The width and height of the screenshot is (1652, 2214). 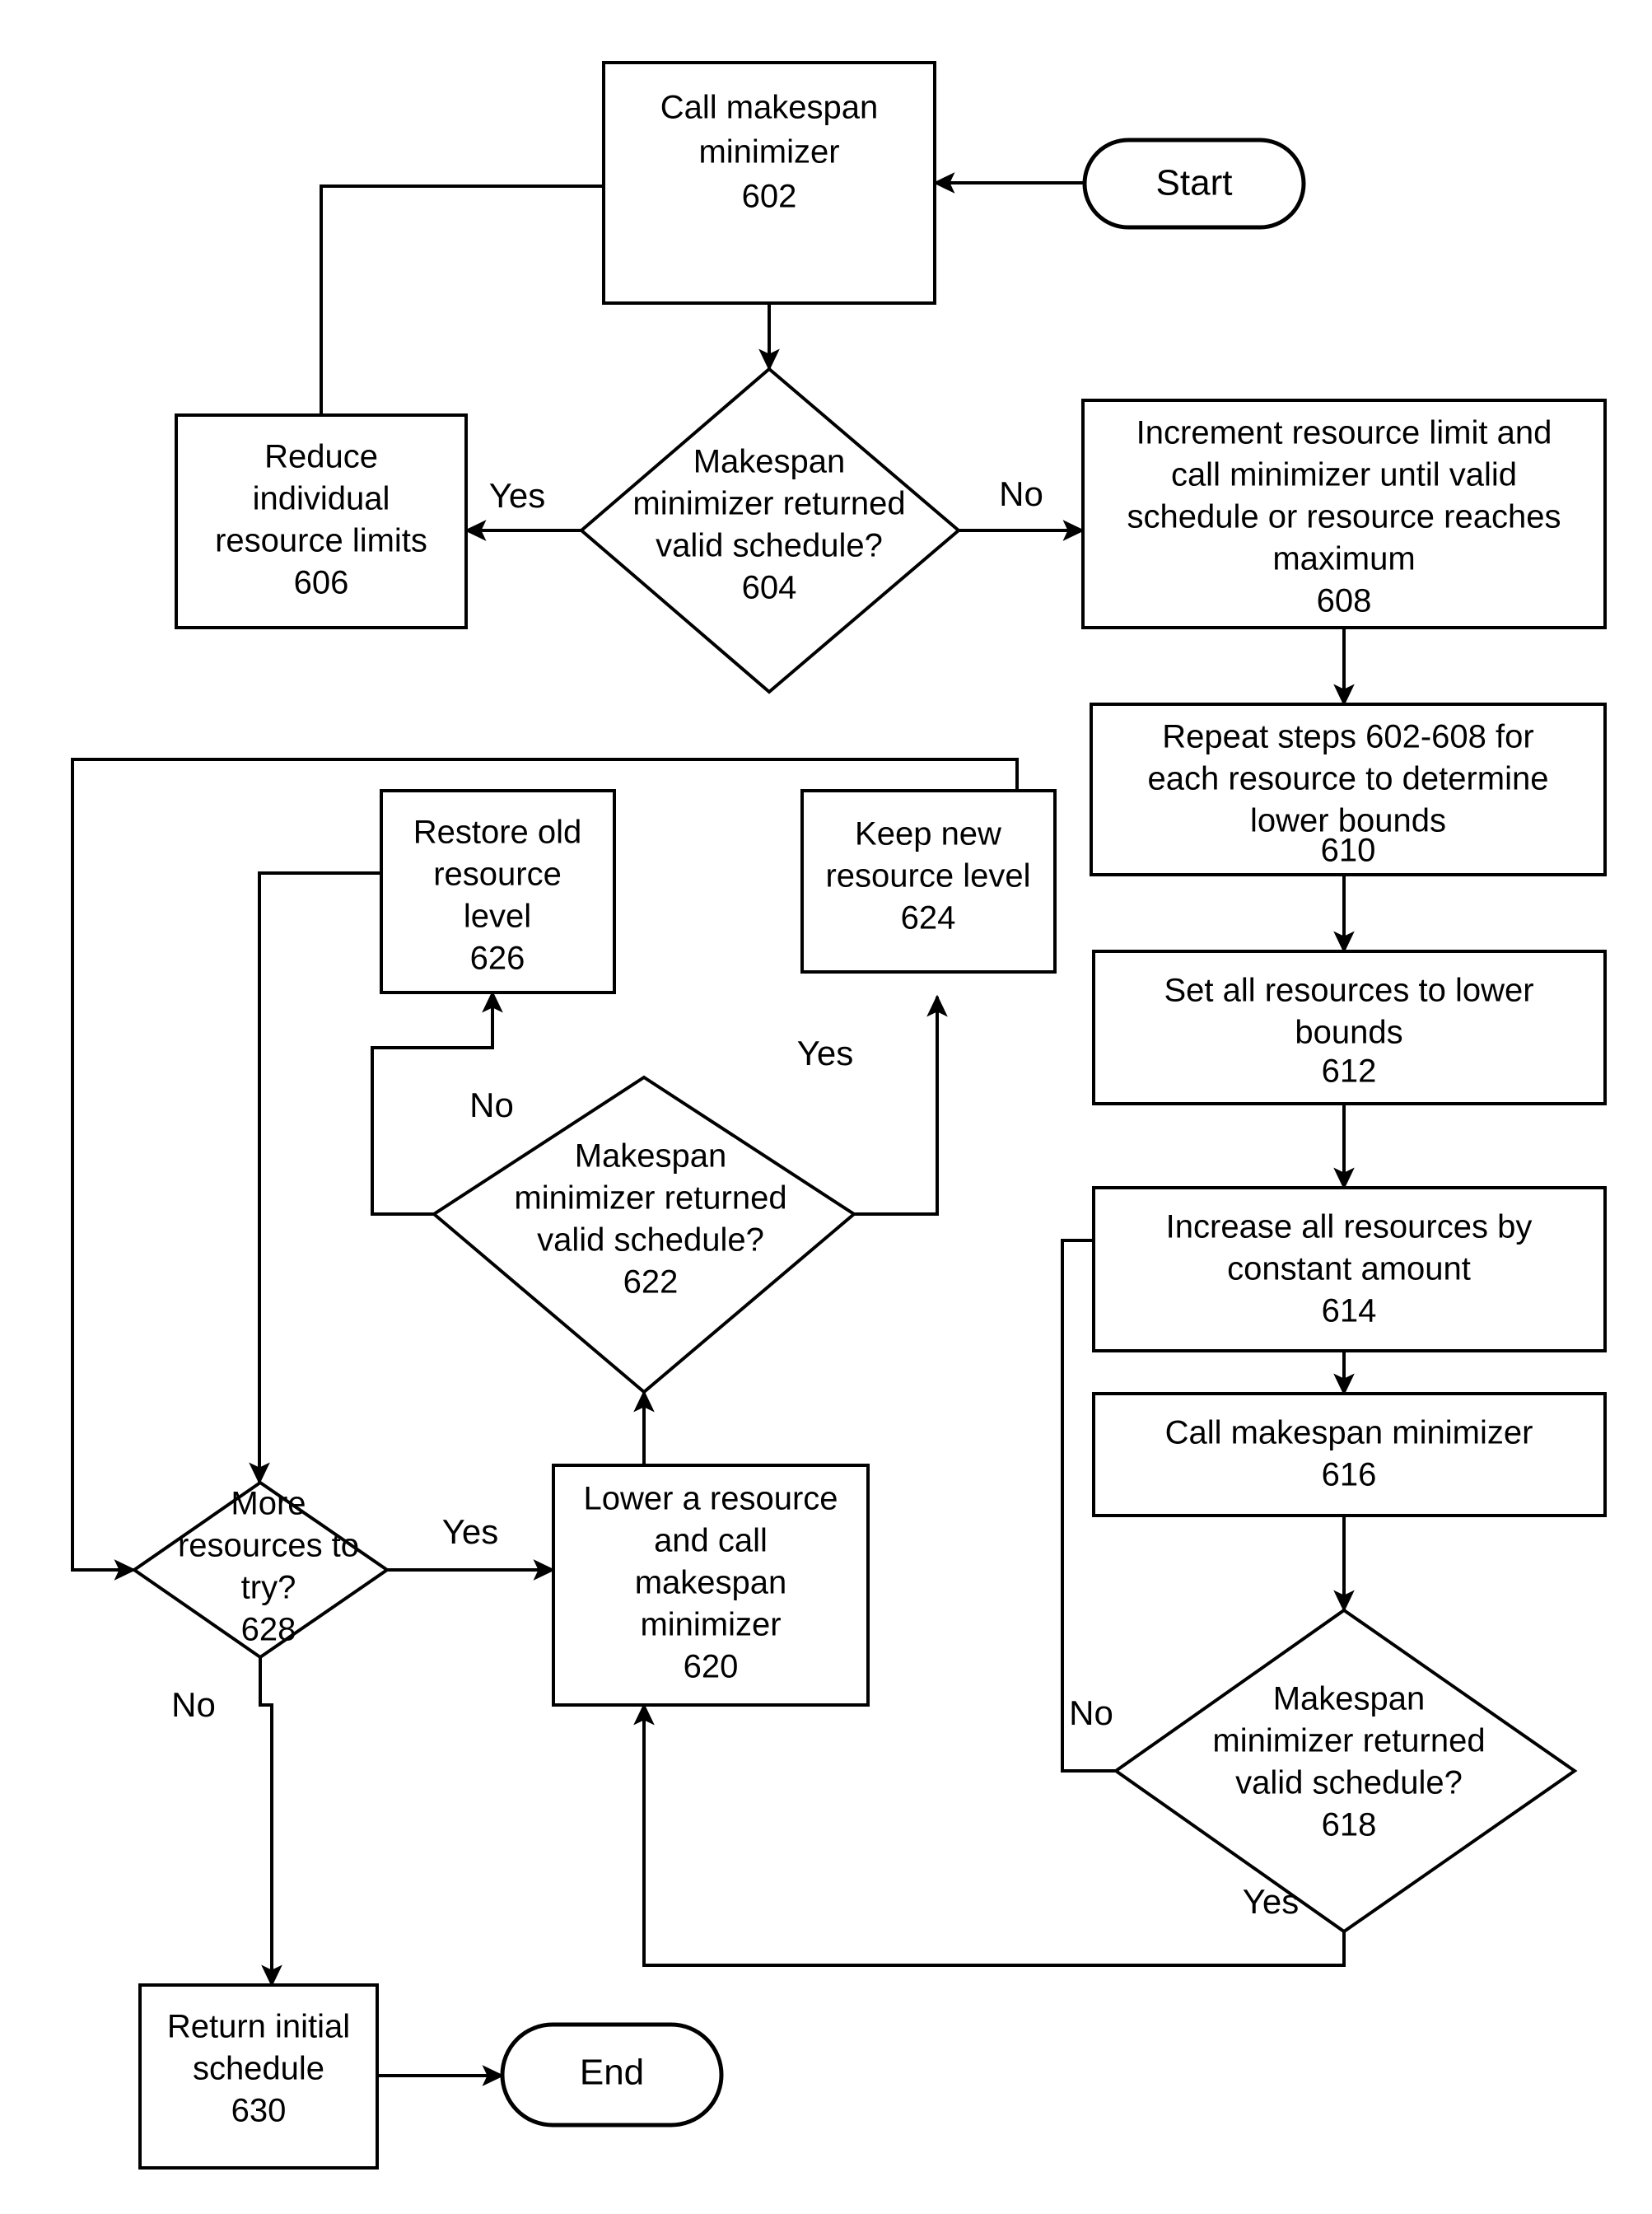 I want to click on node-608-line-0: Increment resource limit and, so click(x=1344, y=433).